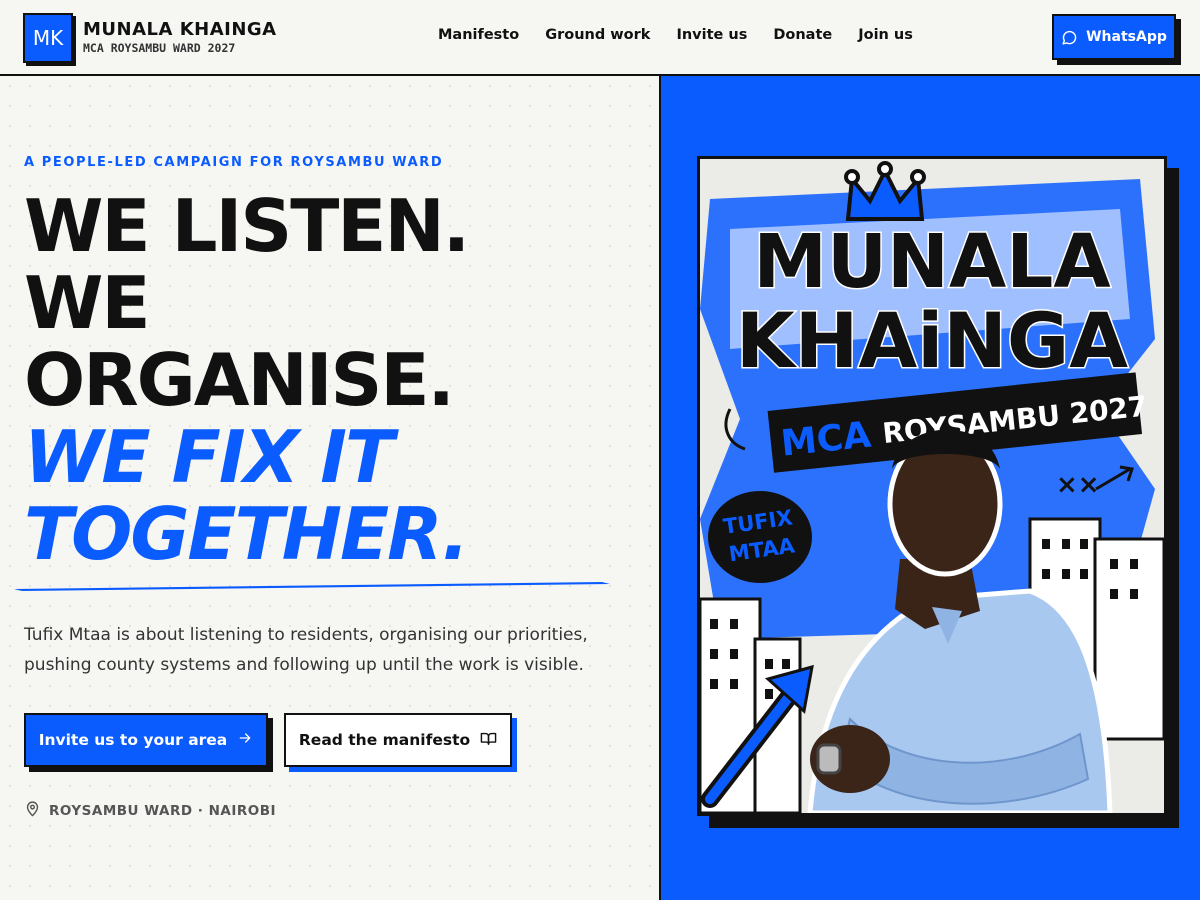  Describe the element at coordinates (885, 35) in the screenshot. I see `nav-link-join-us: Join us` at that location.